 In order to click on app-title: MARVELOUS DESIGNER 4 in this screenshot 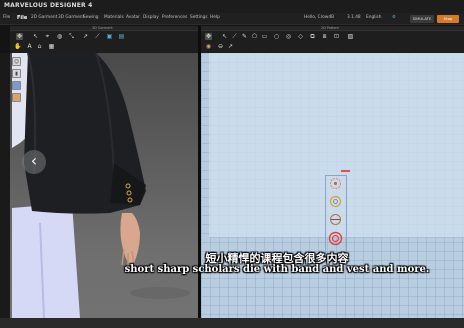, I will do `click(48, 5)`.